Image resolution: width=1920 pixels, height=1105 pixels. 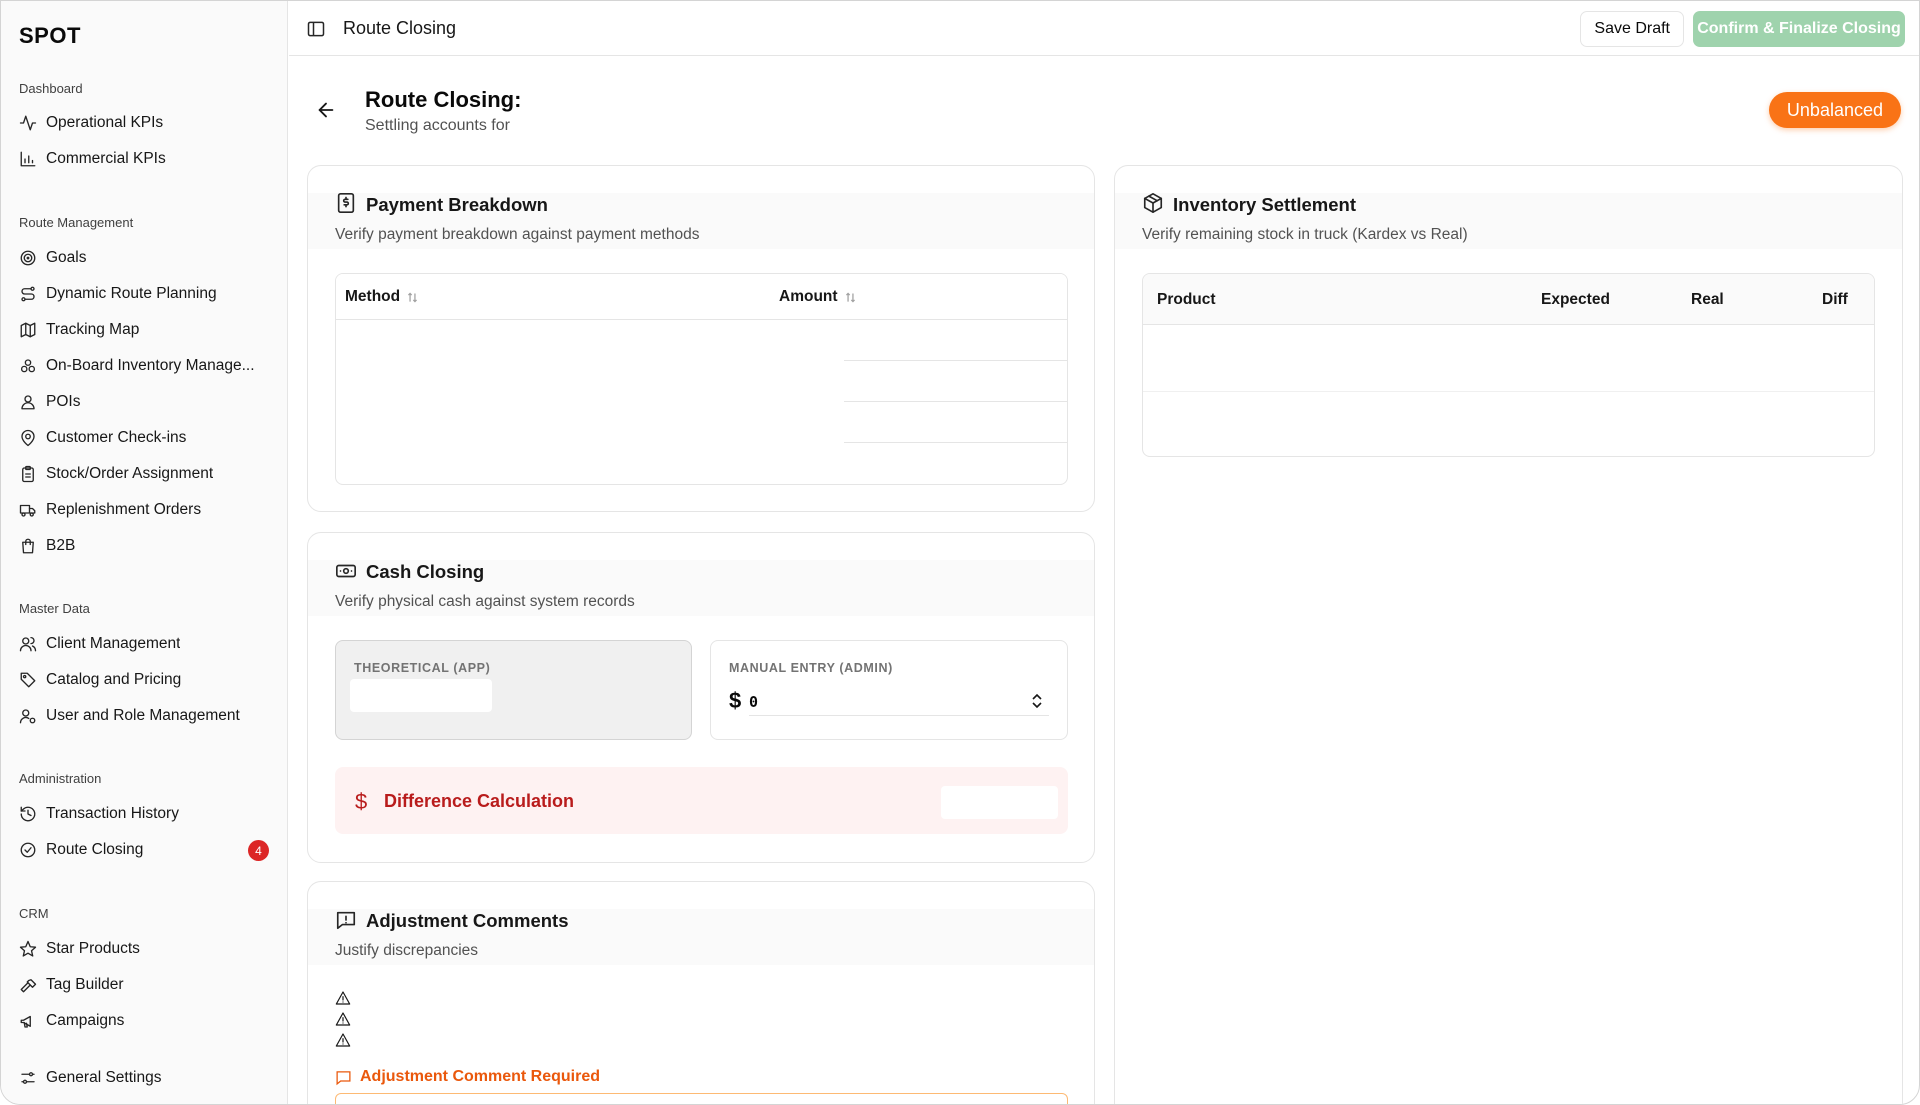 What do you see at coordinates (85, 1020) in the screenshot?
I see `sidebar-item-label: Campaigns` at bounding box center [85, 1020].